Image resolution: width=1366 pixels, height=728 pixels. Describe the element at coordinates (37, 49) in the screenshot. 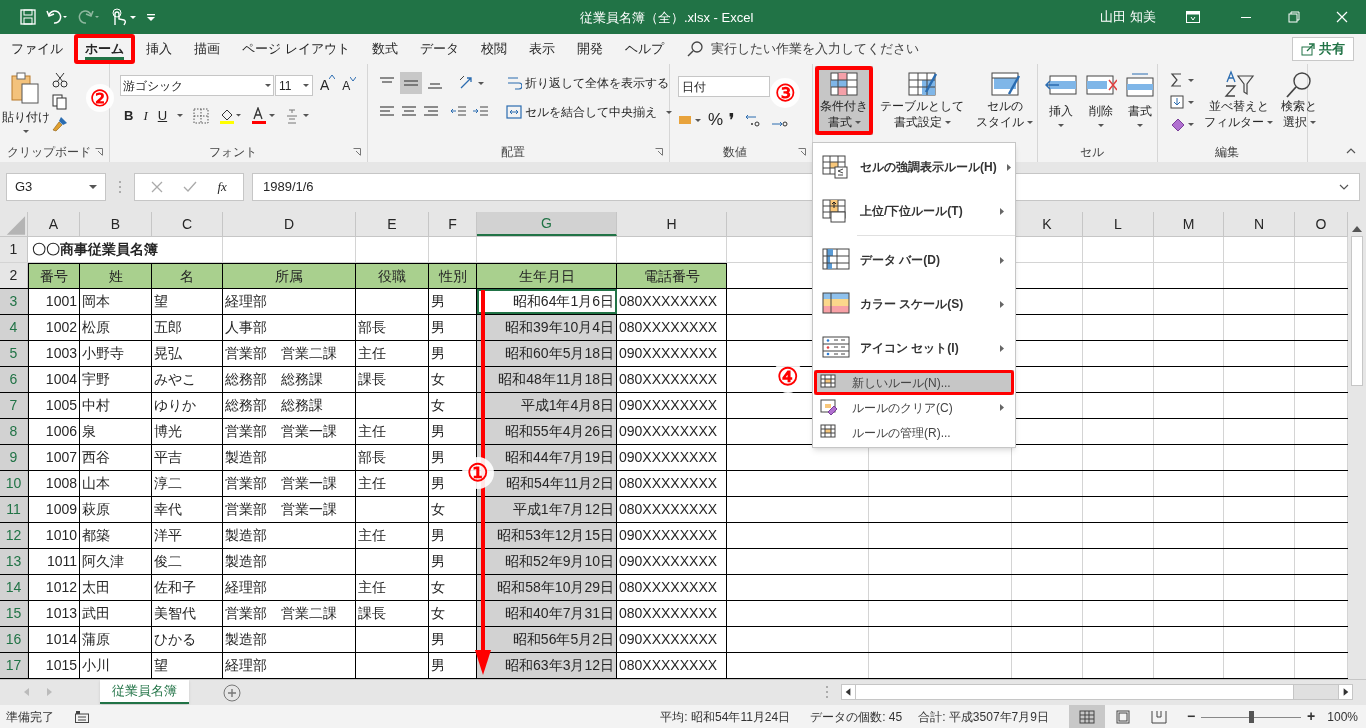

I see `ribbon-tab: ファイル` at that location.